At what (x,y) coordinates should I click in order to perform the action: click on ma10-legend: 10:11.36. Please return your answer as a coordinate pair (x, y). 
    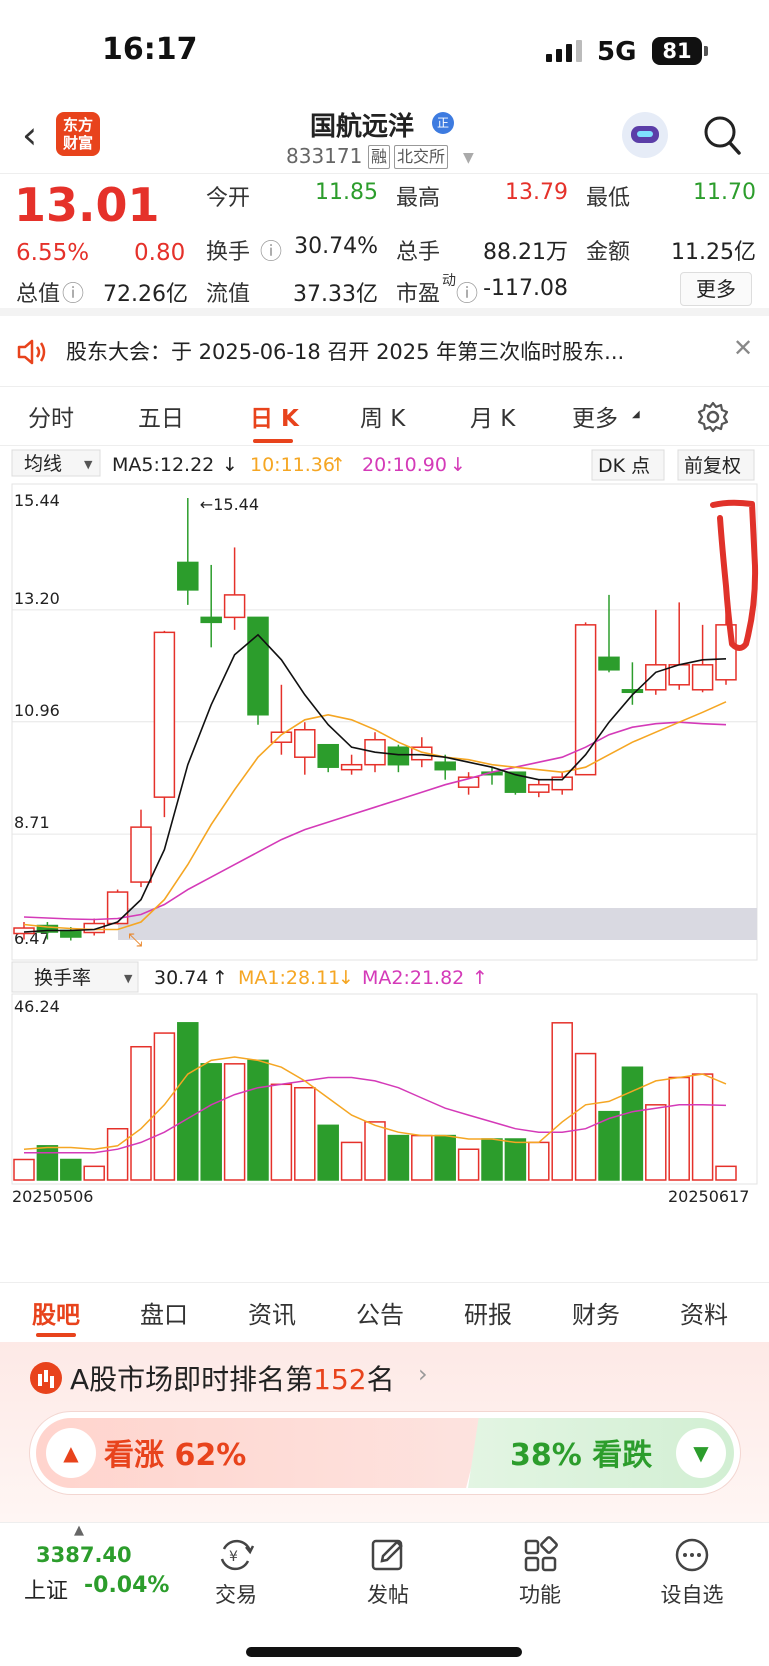
    Looking at the image, I should click on (292, 465).